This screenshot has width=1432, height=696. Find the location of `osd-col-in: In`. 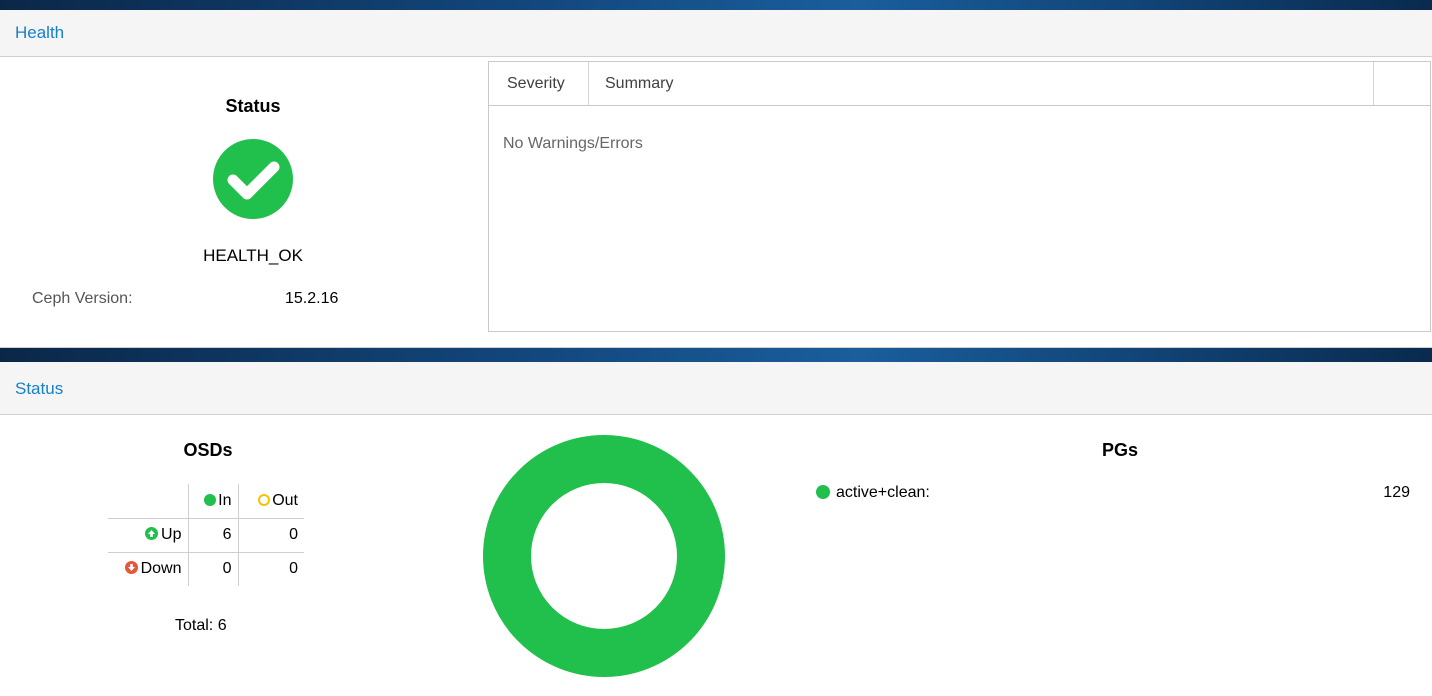

osd-col-in: In is located at coordinates (212, 501).